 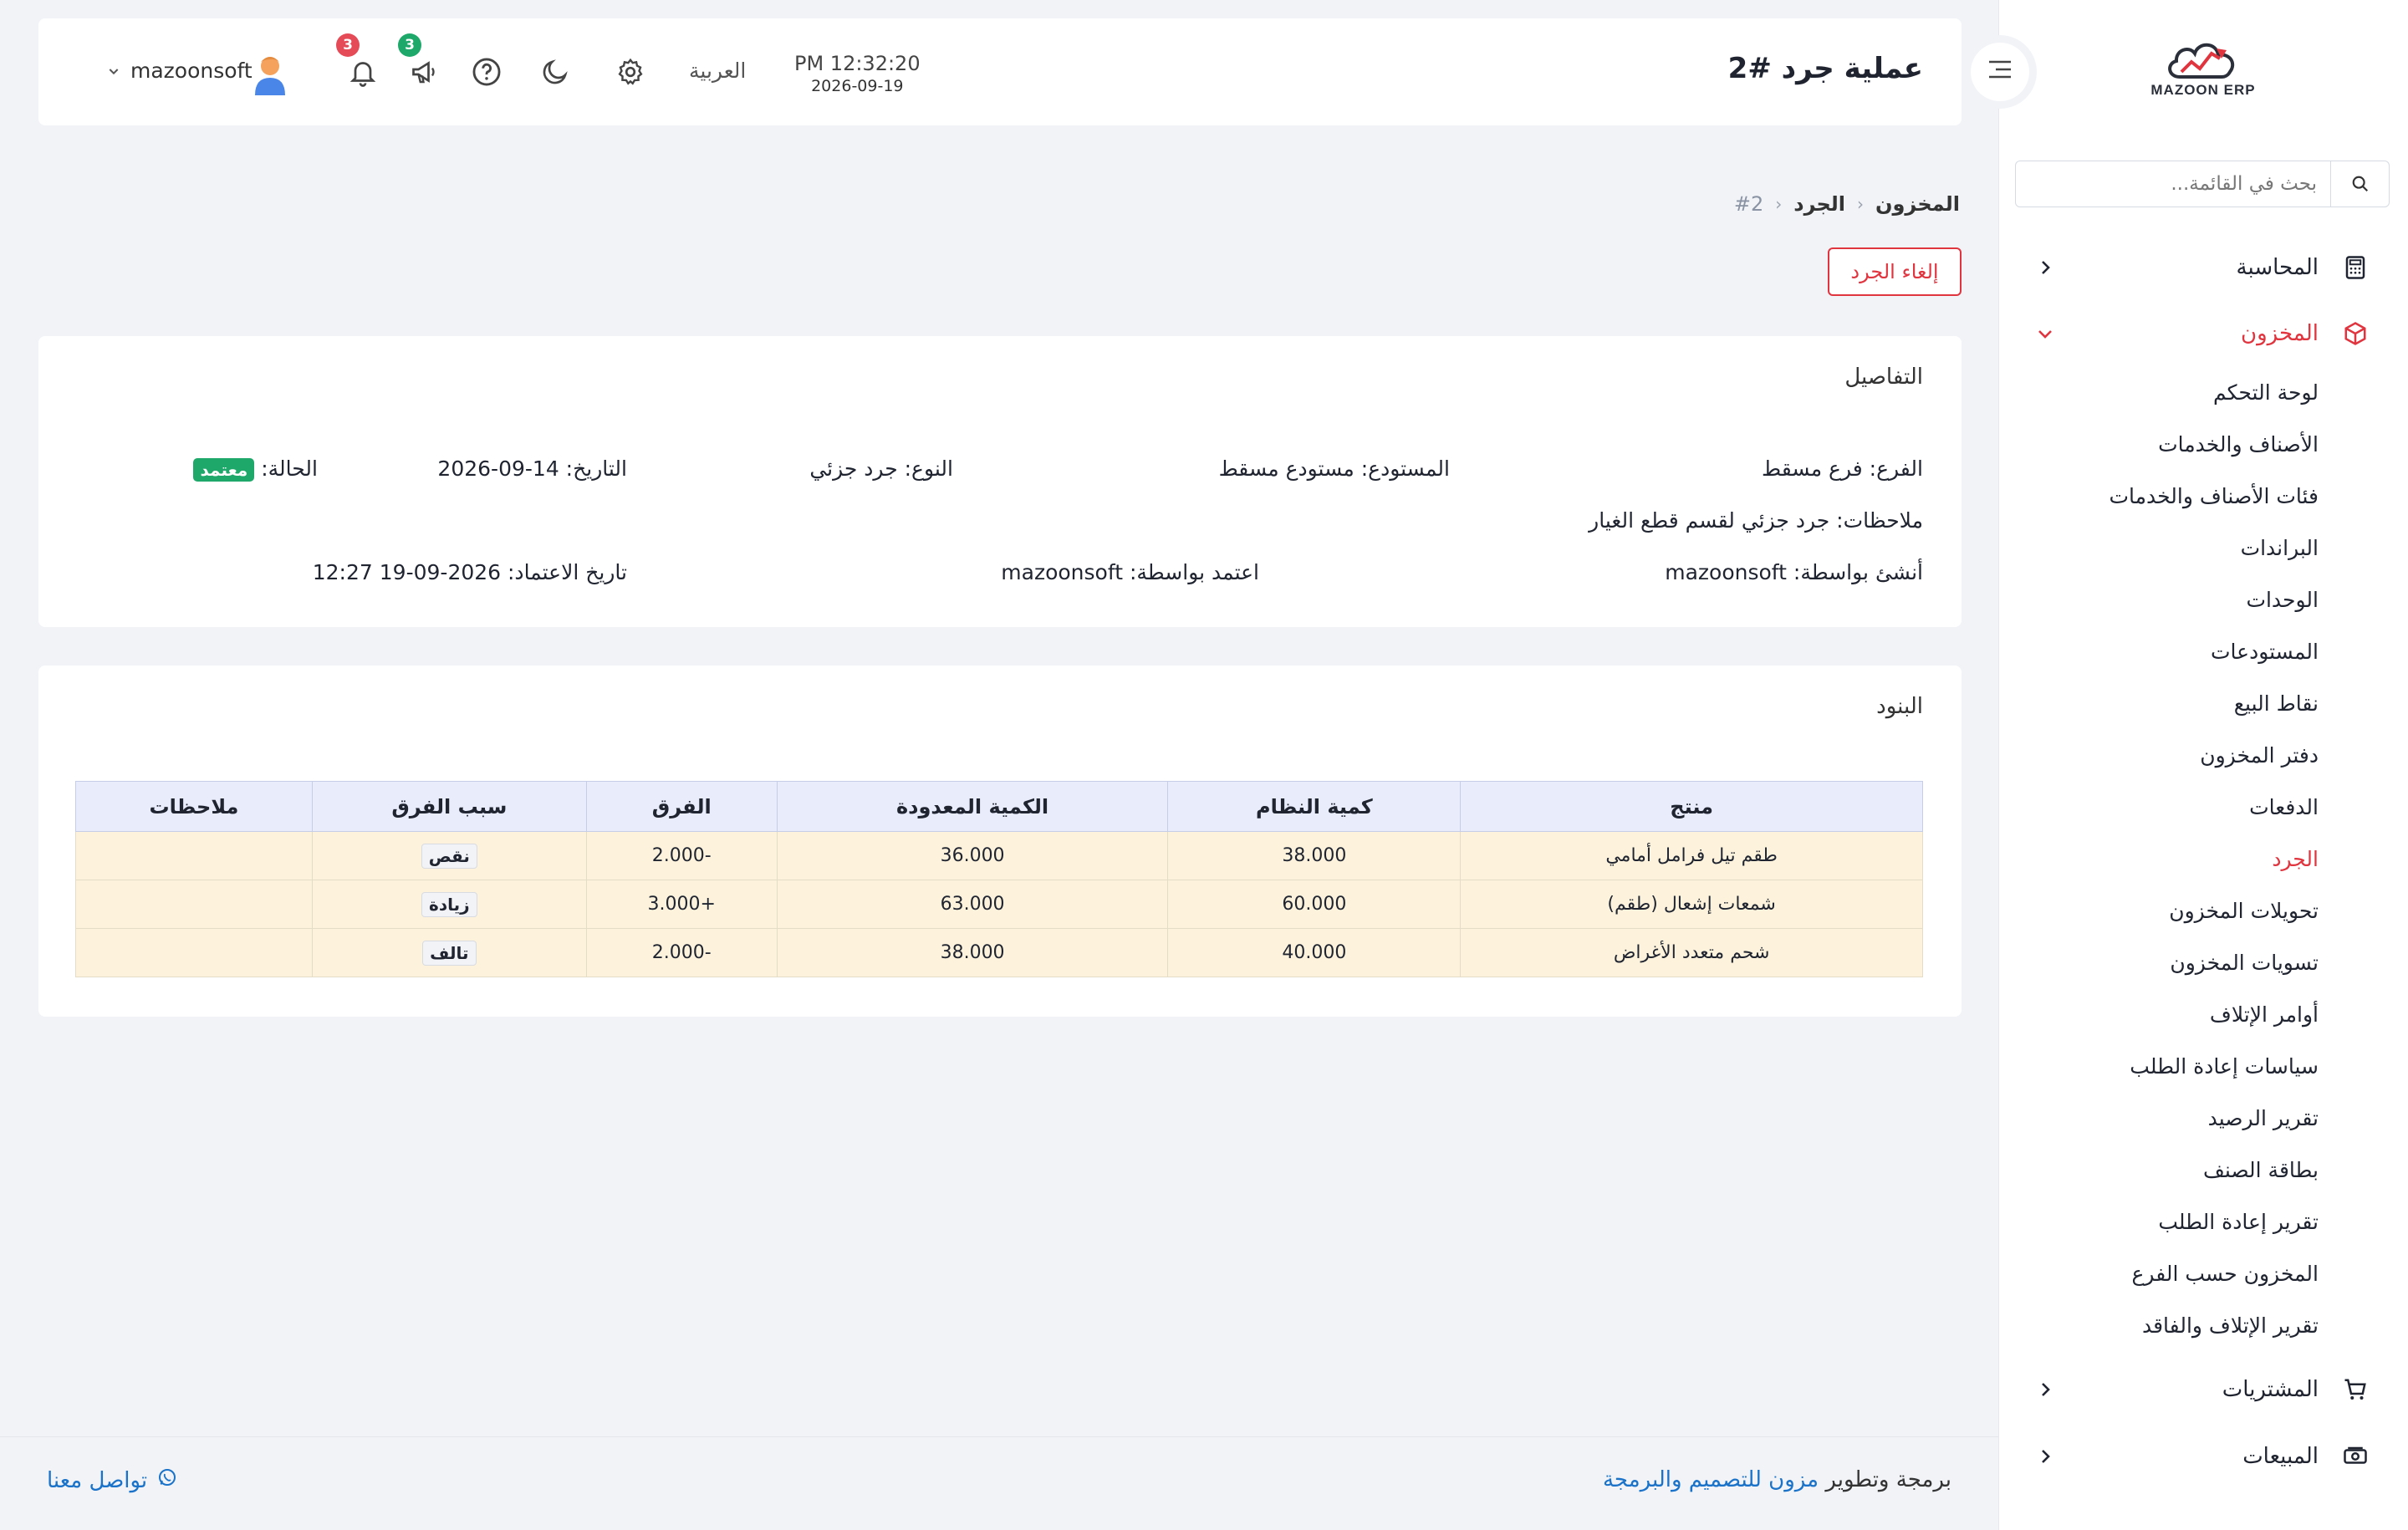 What do you see at coordinates (682, 904) in the screenshot?
I see `cell-difference: +3.000` at bounding box center [682, 904].